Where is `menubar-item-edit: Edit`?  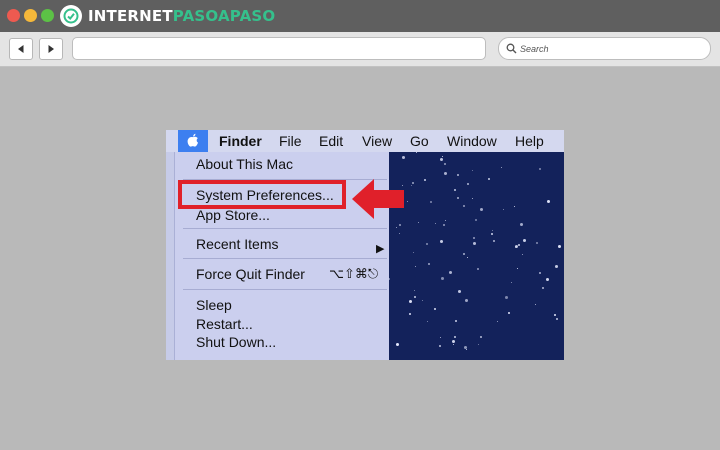 menubar-item-edit: Edit is located at coordinates (331, 141).